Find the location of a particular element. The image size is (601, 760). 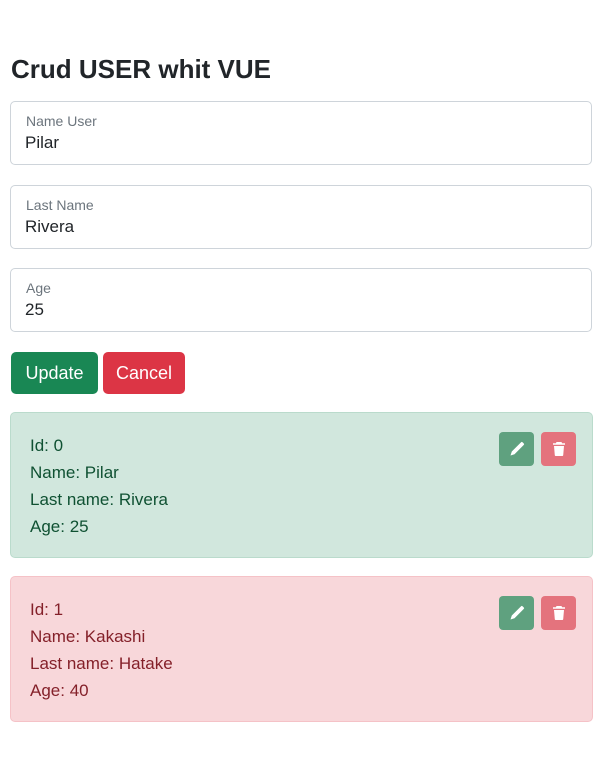

user-last-name-line: Last name: Rivera is located at coordinates (99, 499).